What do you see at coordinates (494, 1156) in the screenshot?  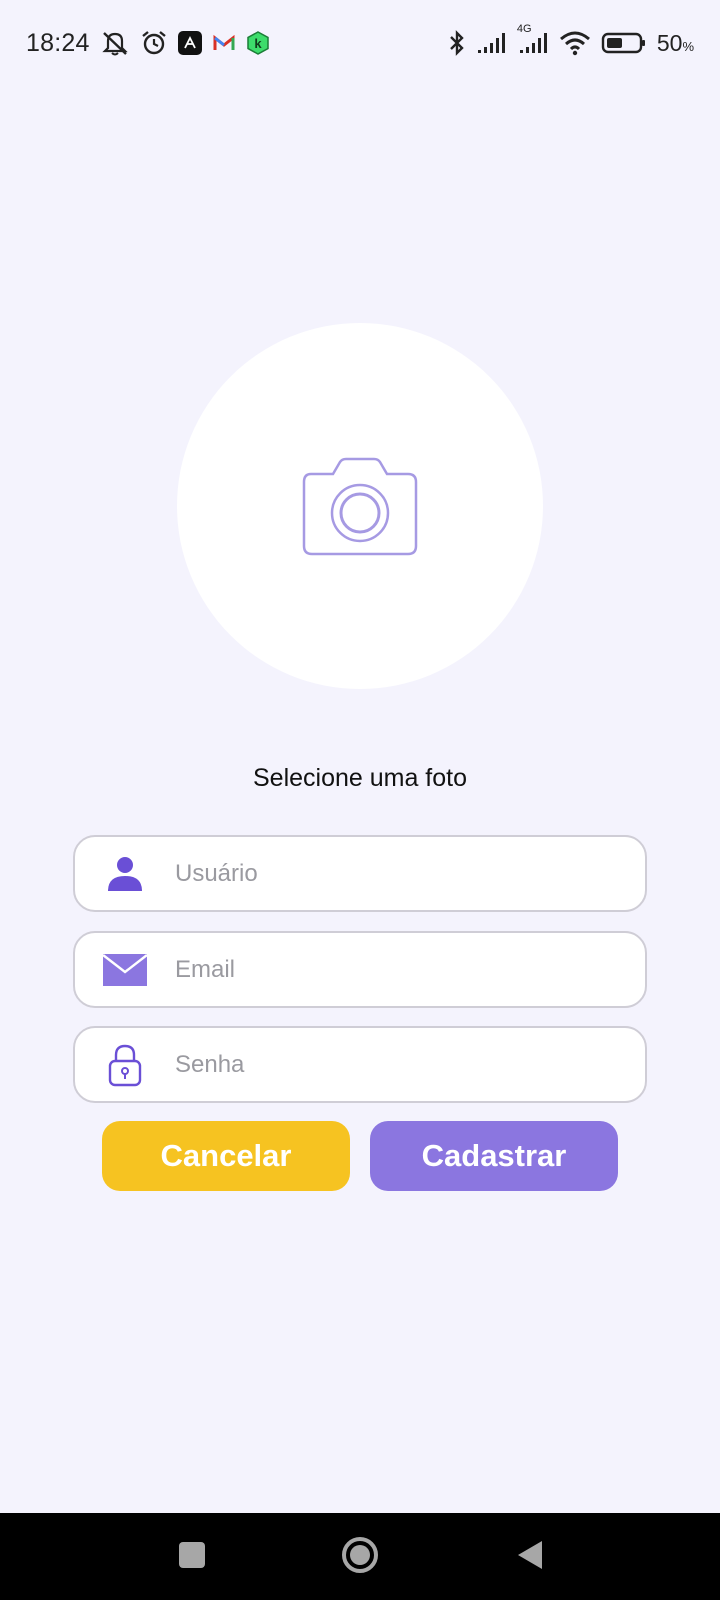 I see `register-button: Cadastrar` at bounding box center [494, 1156].